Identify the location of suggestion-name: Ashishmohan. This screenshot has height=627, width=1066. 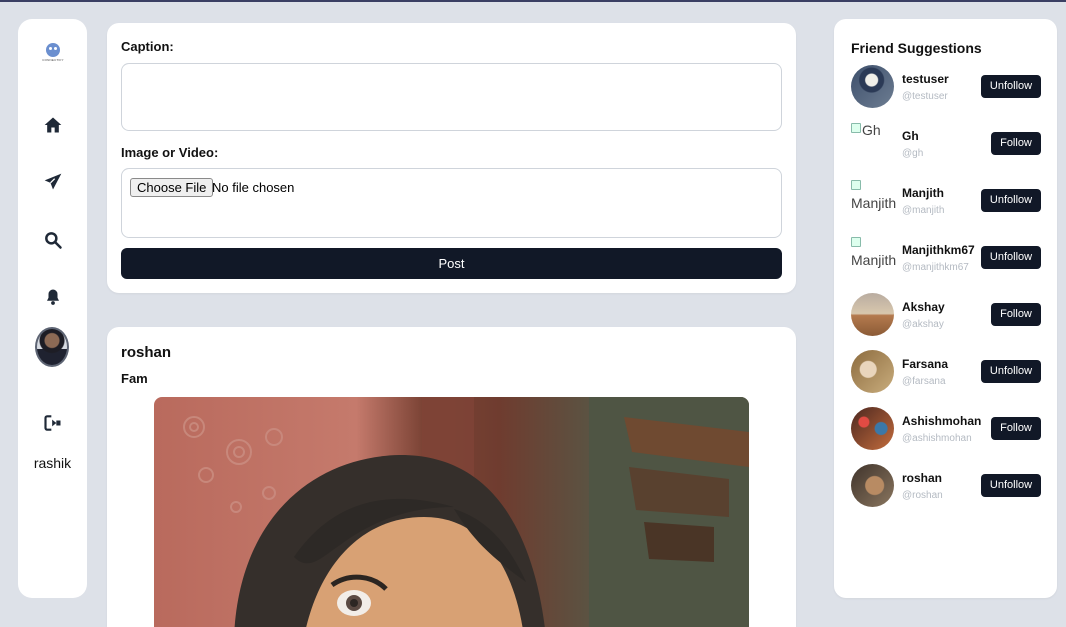
(941, 421).